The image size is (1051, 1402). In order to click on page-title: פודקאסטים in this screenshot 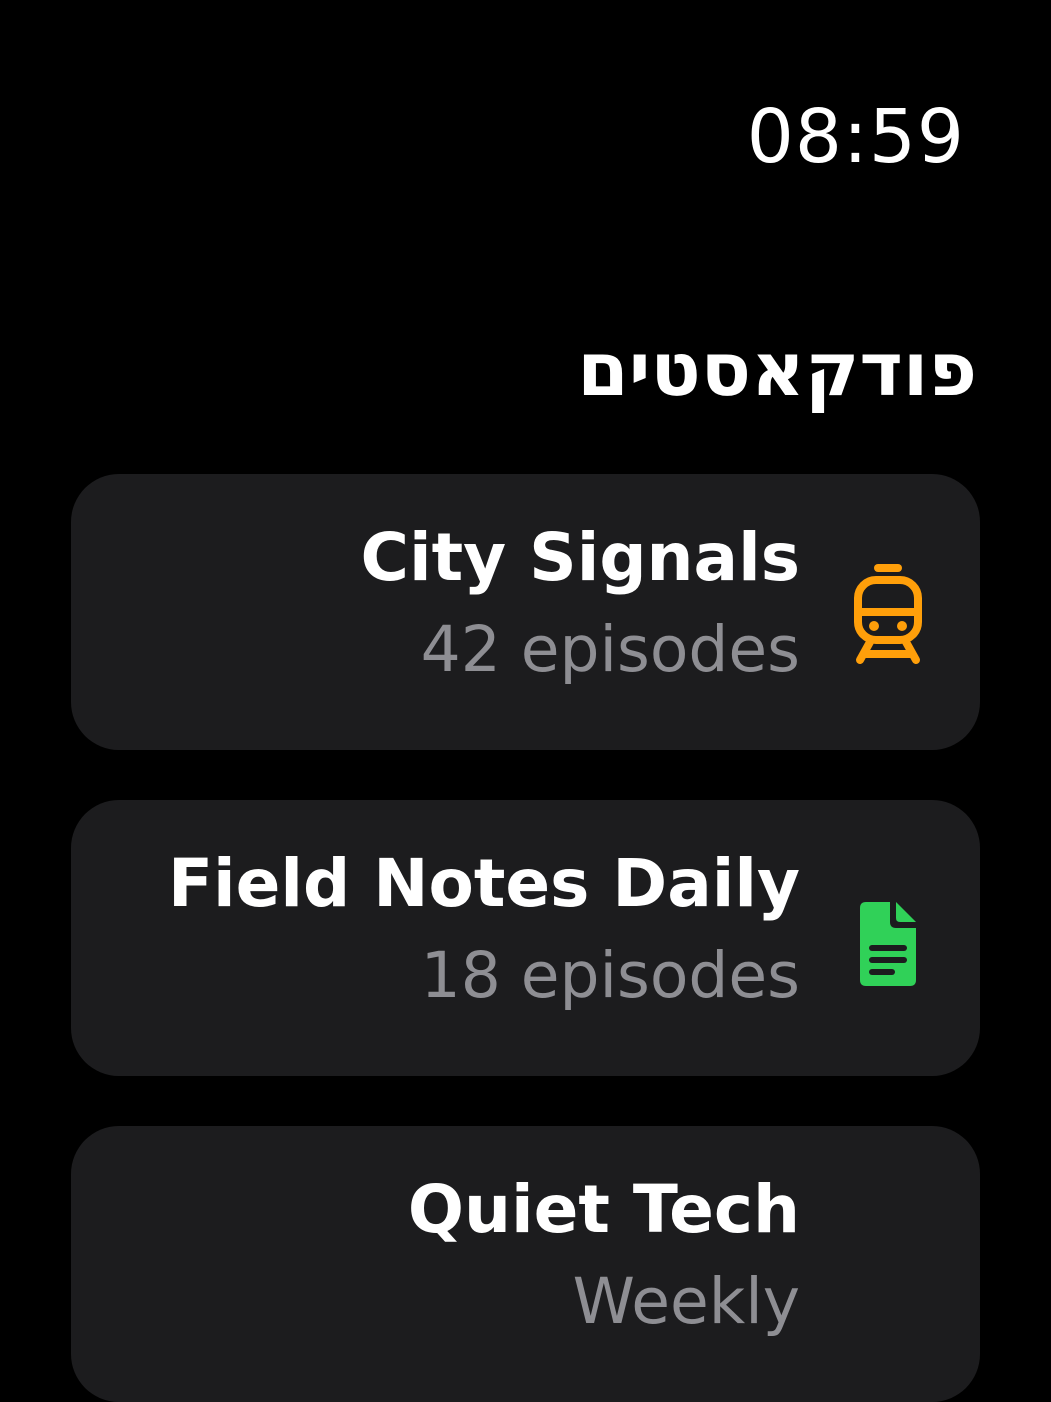, I will do `click(777, 370)`.